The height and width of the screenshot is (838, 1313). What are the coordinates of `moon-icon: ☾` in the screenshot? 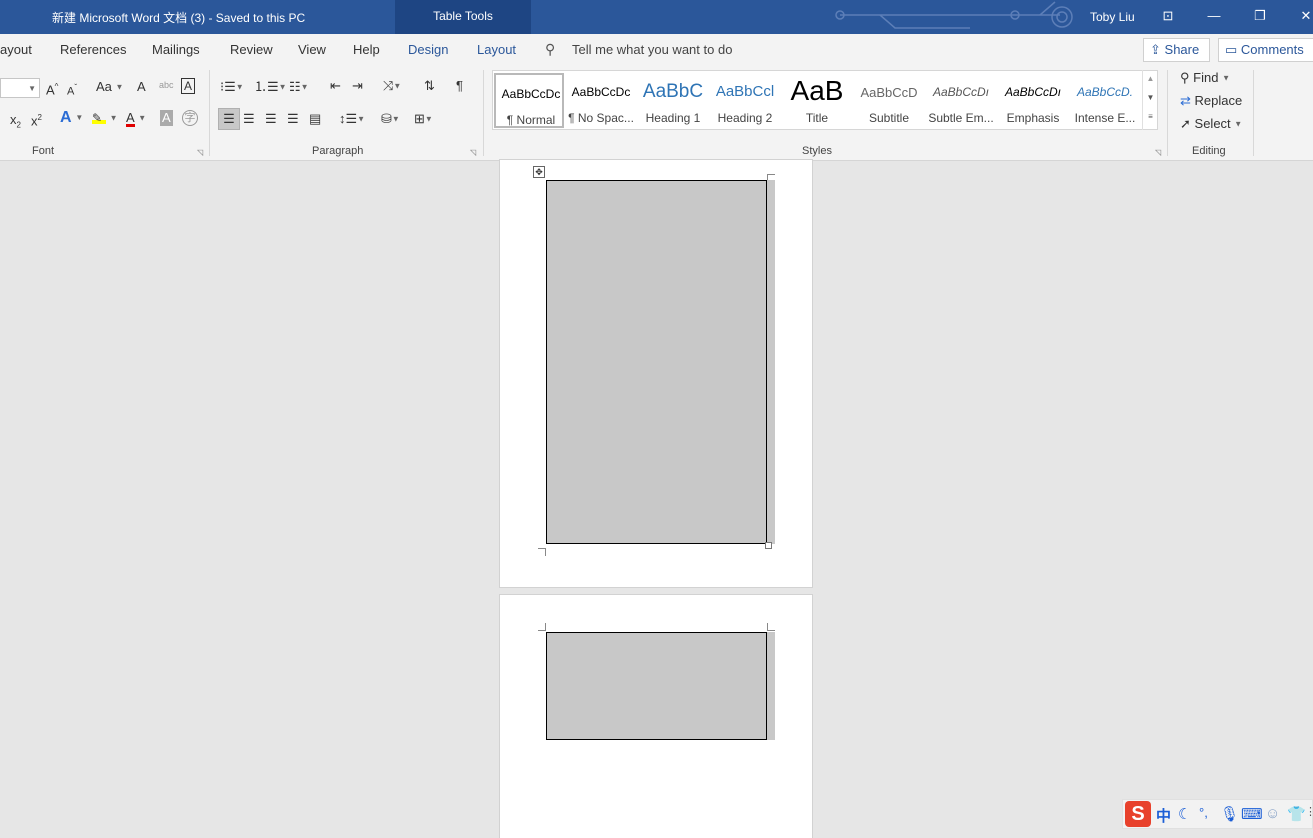 It's located at (1184, 814).